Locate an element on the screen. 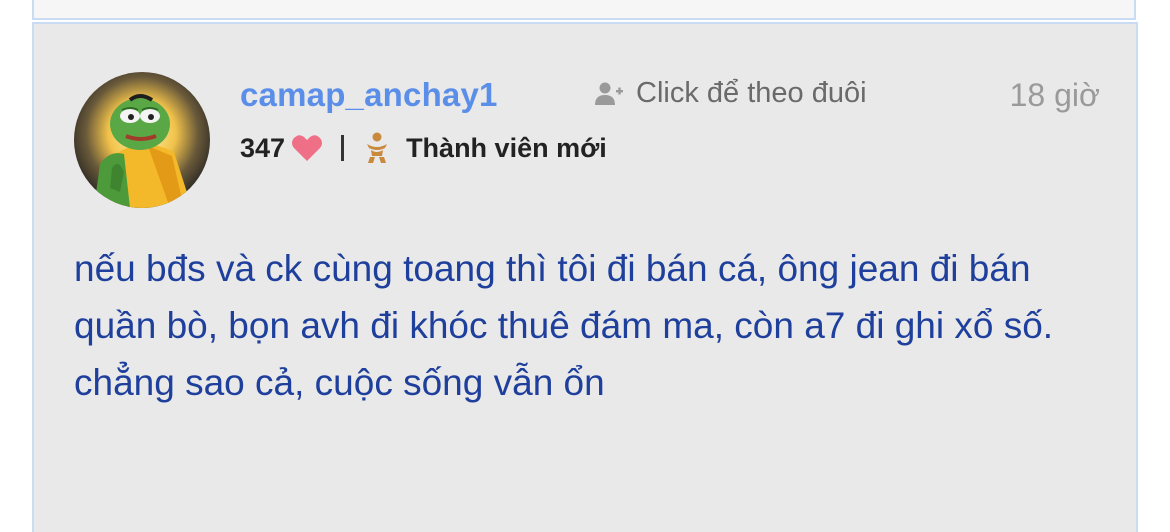  previous-post-card is located at coordinates (584, 10).